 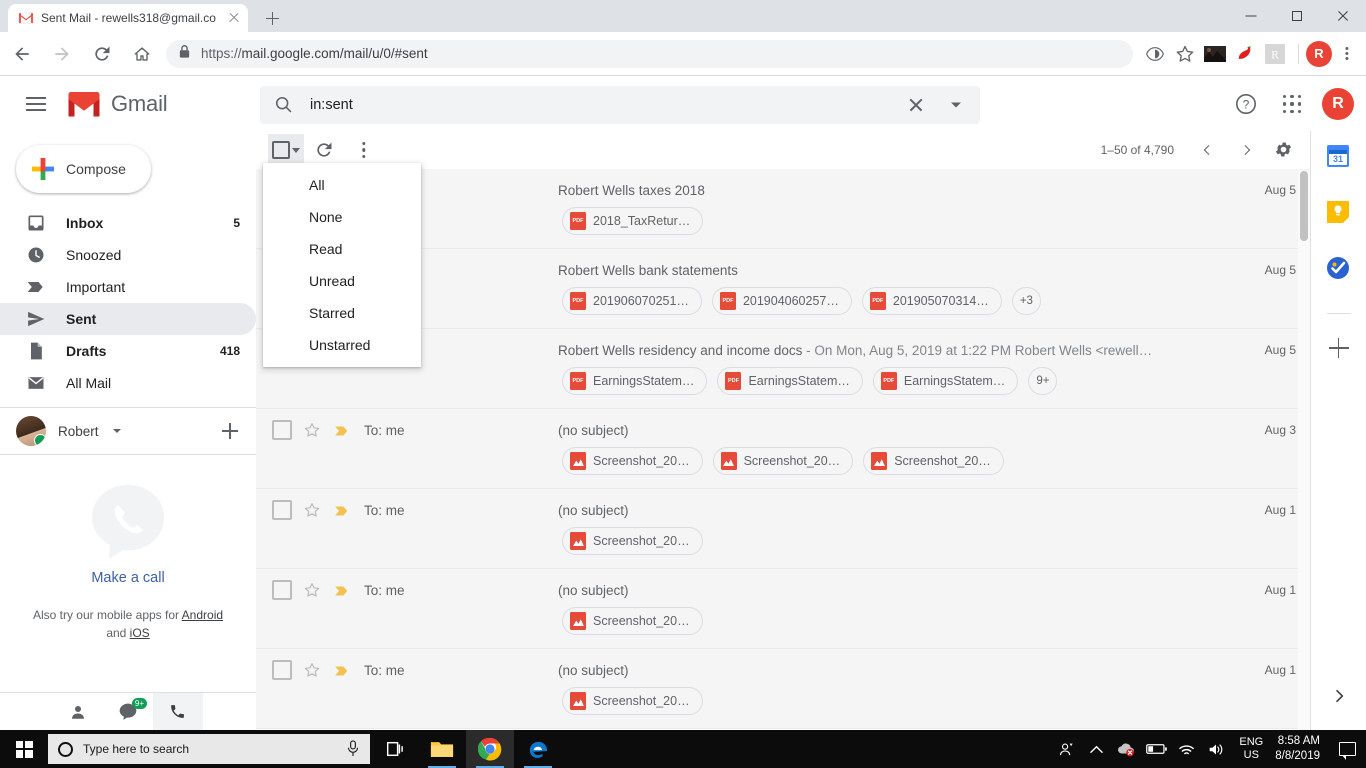 I want to click on android-link: Android, so click(x=202, y=615).